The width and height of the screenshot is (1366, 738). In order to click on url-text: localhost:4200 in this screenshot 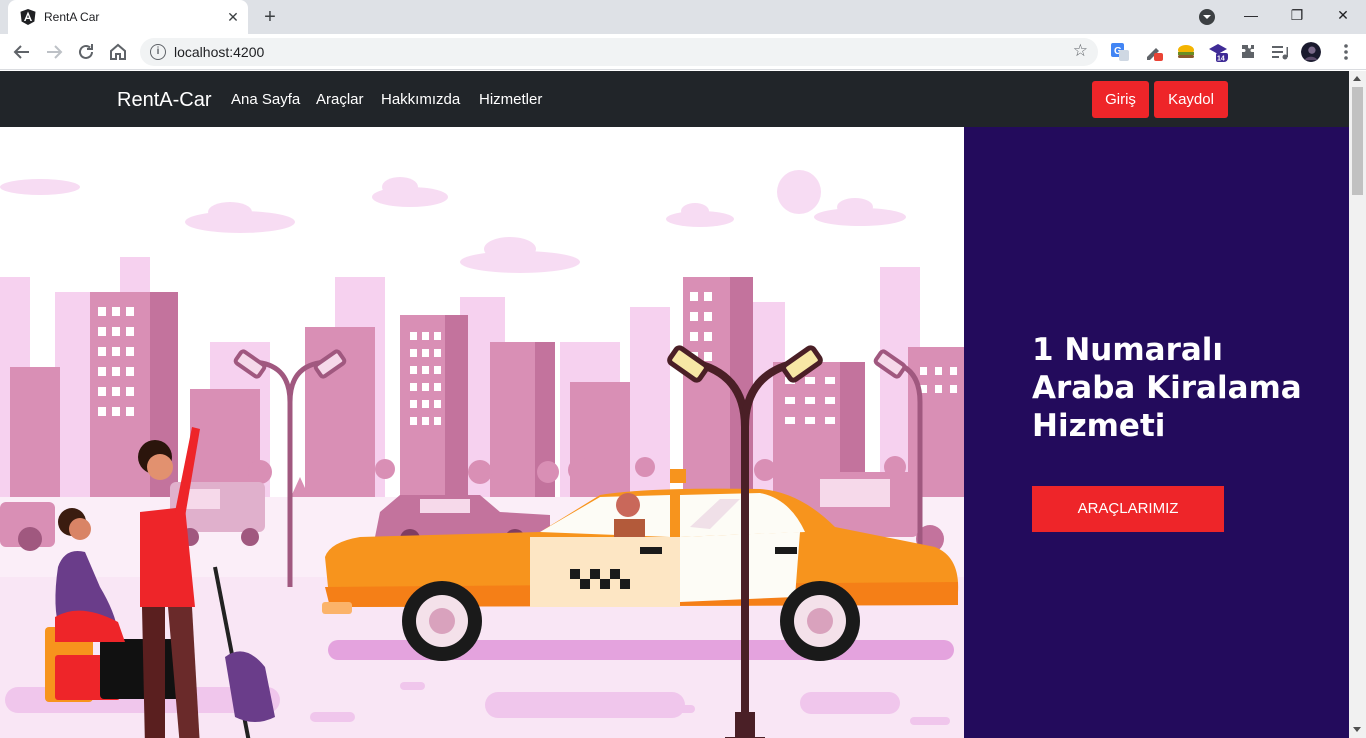, I will do `click(219, 52)`.